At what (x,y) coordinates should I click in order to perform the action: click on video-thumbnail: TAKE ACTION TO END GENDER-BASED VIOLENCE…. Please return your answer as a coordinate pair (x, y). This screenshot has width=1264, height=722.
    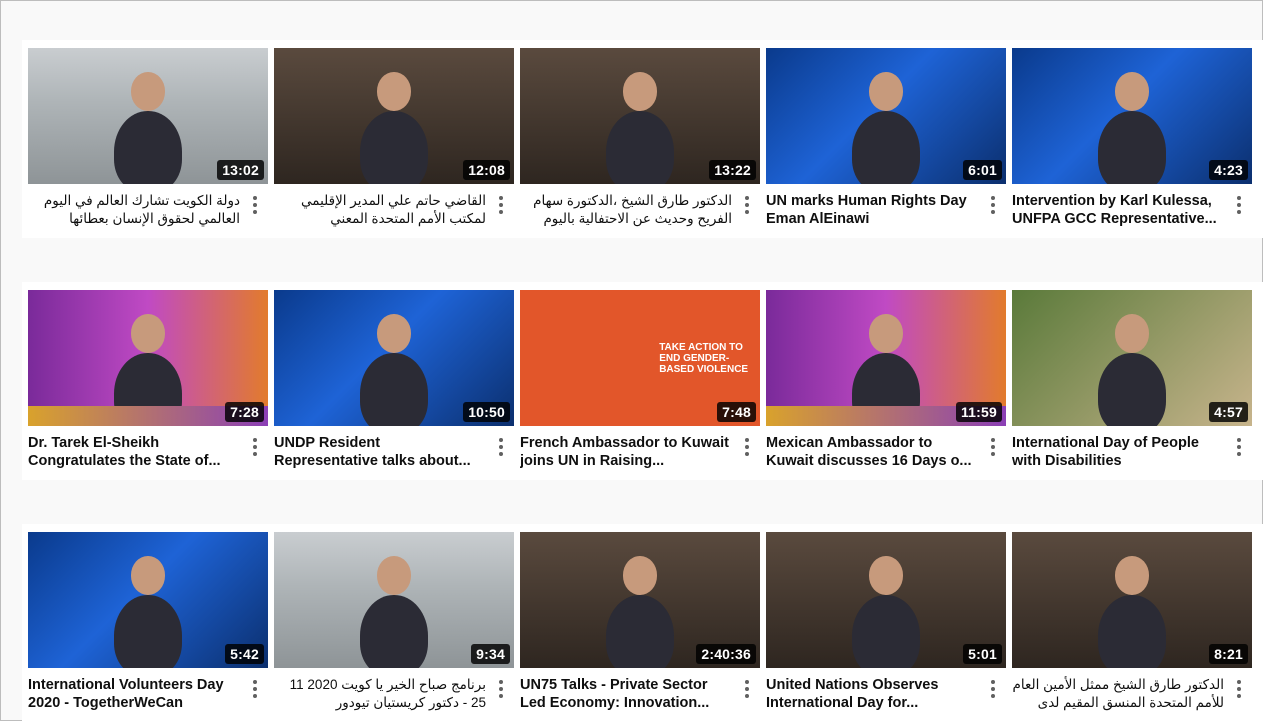
    Looking at the image, I should click on (640, 358).